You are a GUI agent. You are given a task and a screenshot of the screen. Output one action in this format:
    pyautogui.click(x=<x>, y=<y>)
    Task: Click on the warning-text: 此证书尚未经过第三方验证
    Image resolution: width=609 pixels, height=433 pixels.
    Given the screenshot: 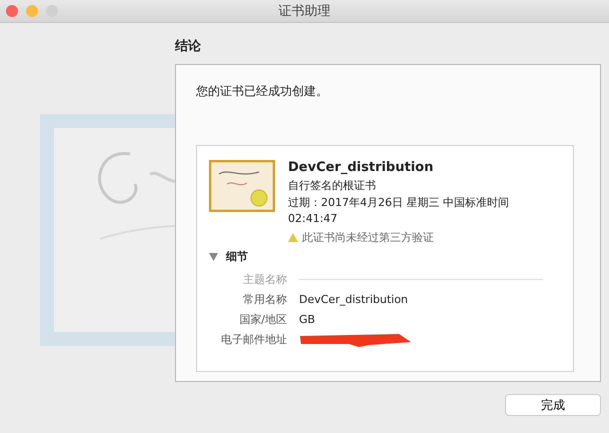 What is the action you would take?
    pyautogui.click(x=368, y=237)
    